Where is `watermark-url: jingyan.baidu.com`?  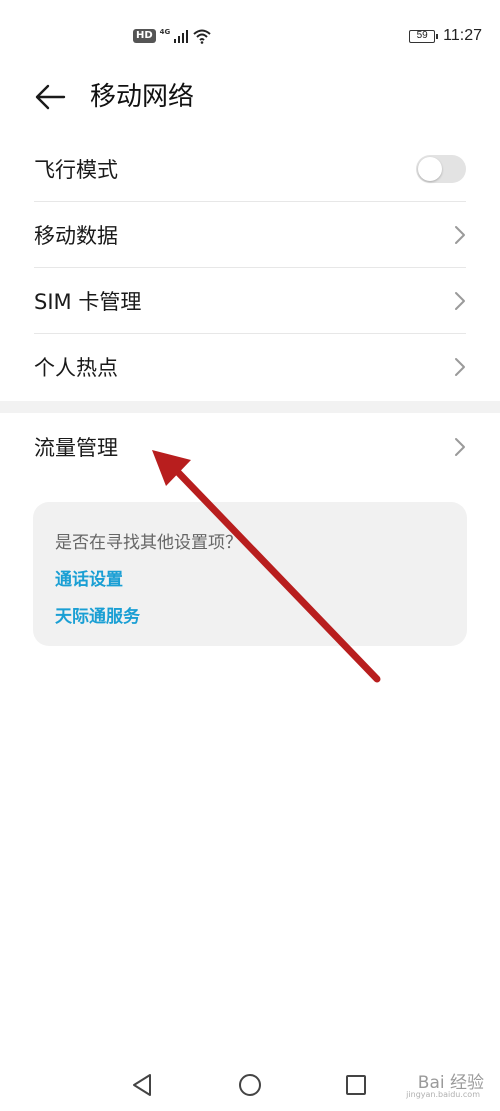 watermark-url: jingyan.baidu.com is located at coordinates (443, 1094).